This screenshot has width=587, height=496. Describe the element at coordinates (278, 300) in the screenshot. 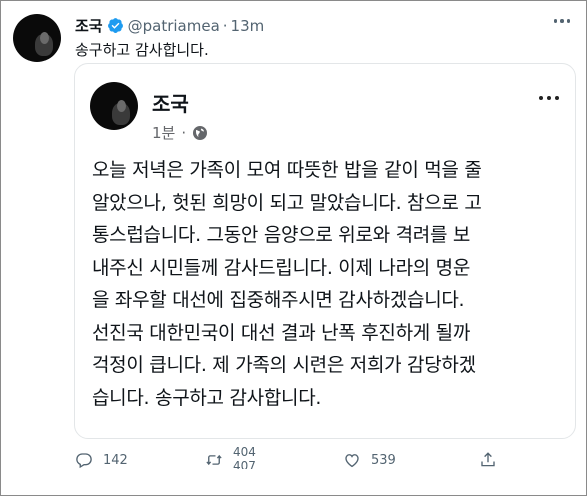

I see `embed-body-line: 을 좌우할 대선에 집중해주시면 감사하겠습니다.` at that location.